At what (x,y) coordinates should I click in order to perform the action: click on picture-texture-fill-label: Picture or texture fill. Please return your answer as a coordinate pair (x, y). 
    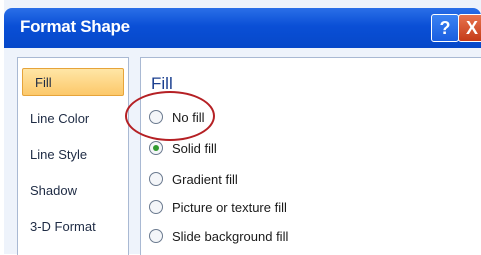
    Looking at the image, I should click on (229, 207).